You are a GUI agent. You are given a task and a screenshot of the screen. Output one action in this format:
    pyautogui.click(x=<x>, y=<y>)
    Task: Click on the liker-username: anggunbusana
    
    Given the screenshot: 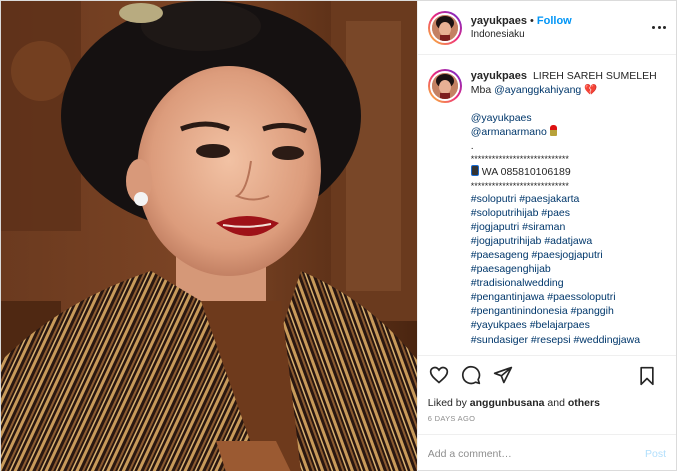 What is the action you would take?
    pyautogui.click(x=507, y=403)
    